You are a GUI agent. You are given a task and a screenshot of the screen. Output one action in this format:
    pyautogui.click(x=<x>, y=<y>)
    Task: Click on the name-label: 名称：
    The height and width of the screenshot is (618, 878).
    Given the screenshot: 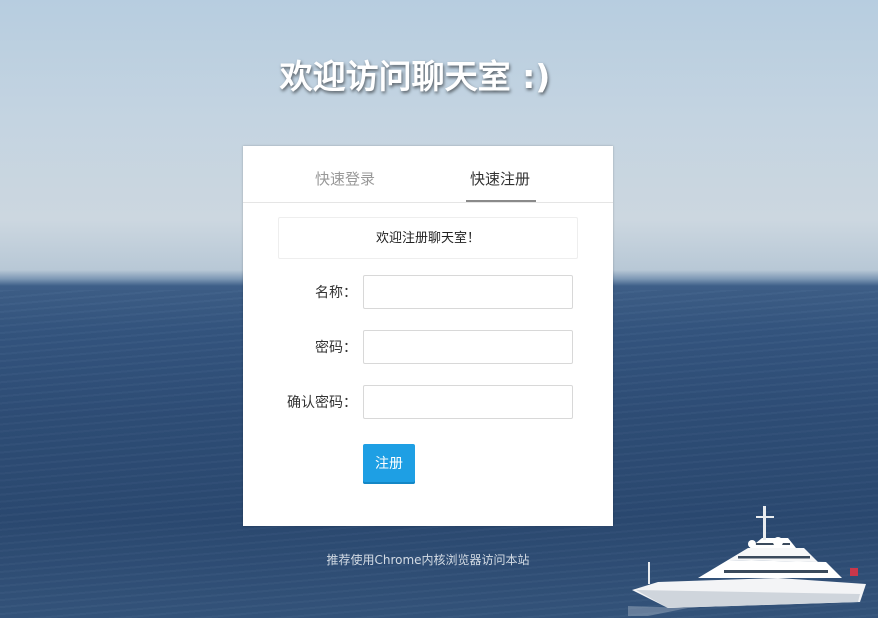 What is the action you would take?
    pyautogui.click(x=336, y=293)
    